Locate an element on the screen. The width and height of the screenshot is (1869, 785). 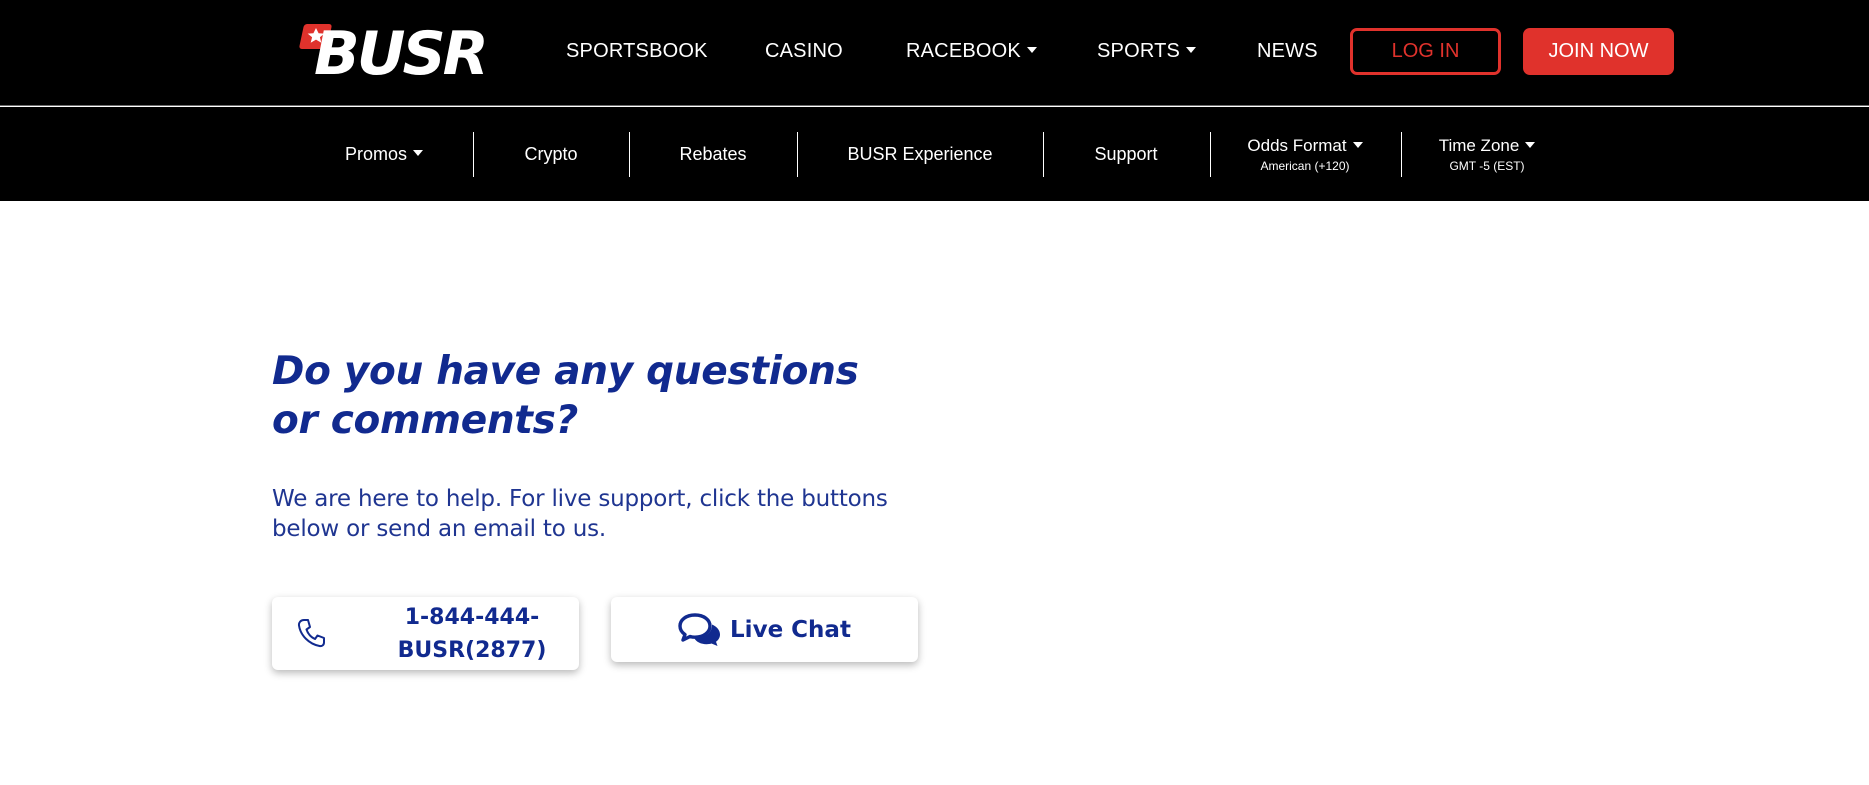
login-button: LOG IN is located at coordinates (1425, 51).